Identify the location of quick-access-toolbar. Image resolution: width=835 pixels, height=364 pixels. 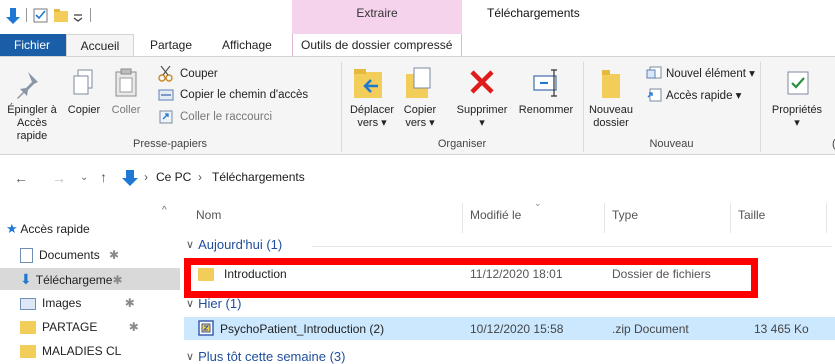
(59, 16).